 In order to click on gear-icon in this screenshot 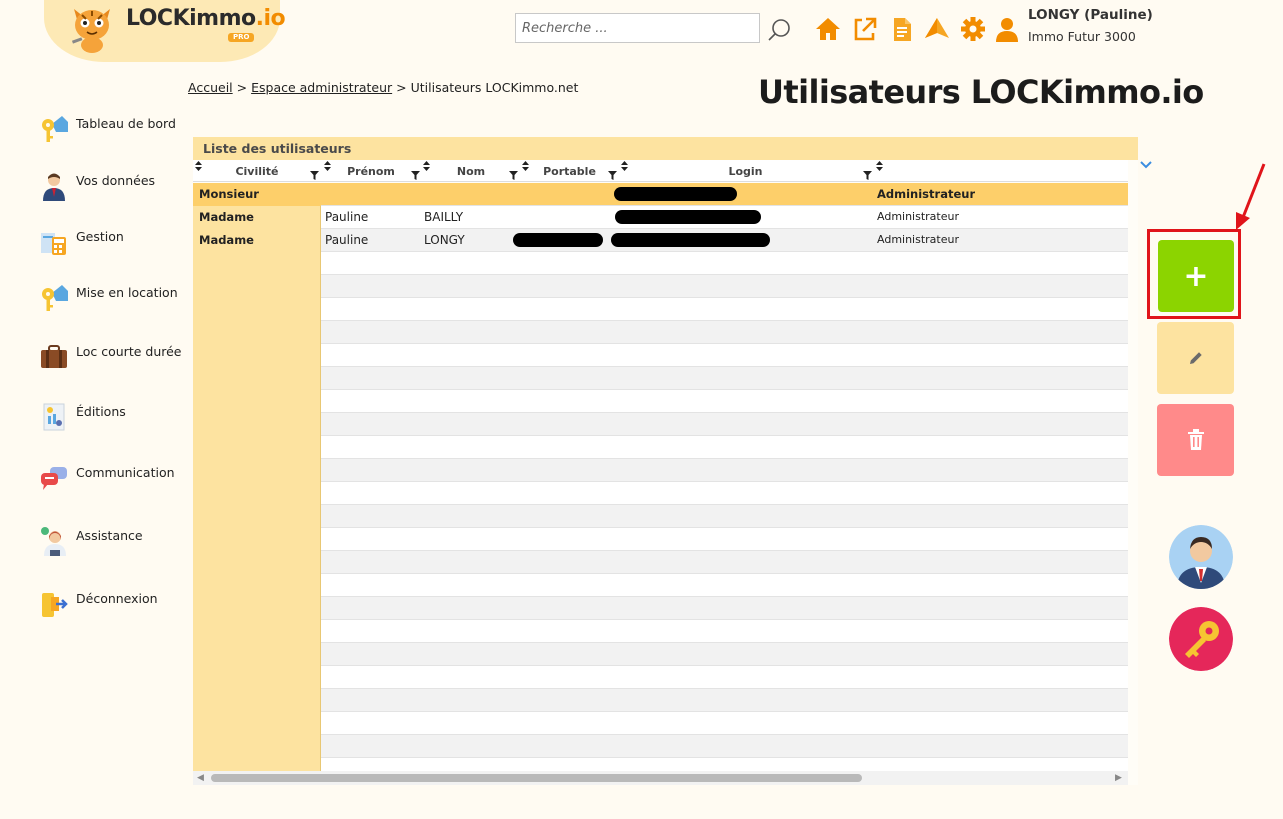, I will do `click(973, 29)`.